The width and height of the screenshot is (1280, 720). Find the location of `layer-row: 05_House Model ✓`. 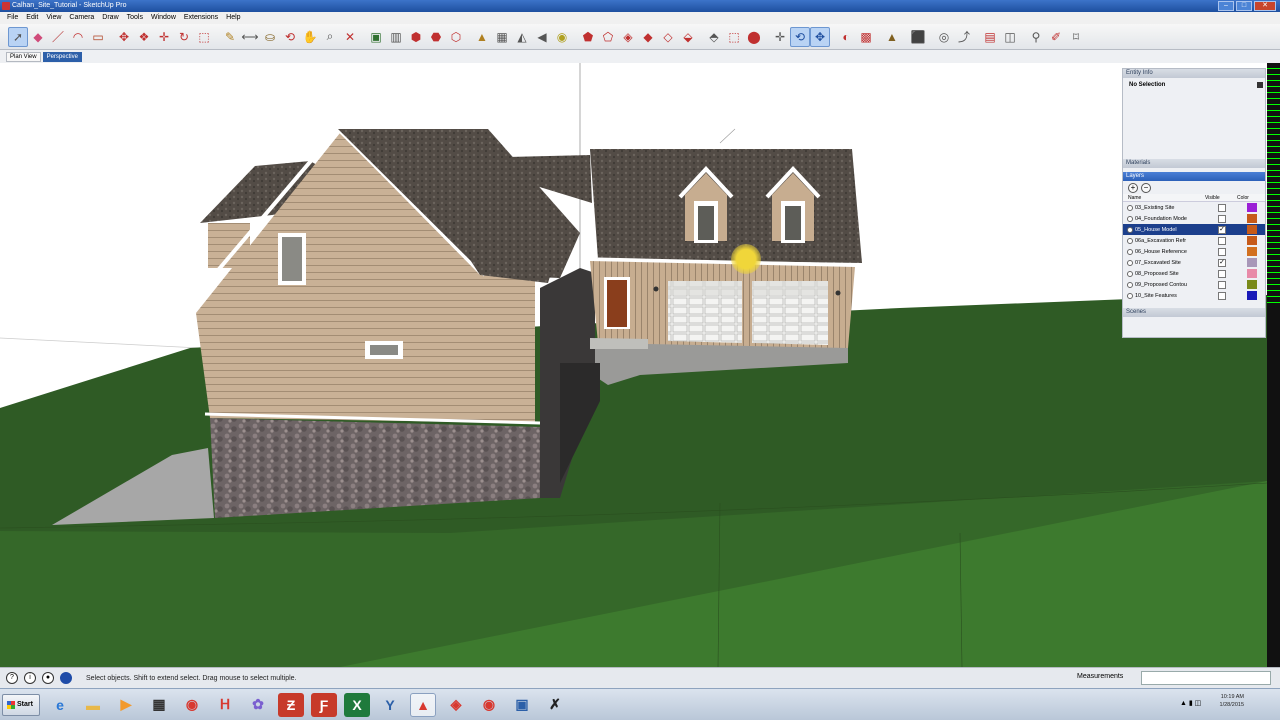

layer-row: 05_House Model ✓ is located at coordinates (1194, 229).